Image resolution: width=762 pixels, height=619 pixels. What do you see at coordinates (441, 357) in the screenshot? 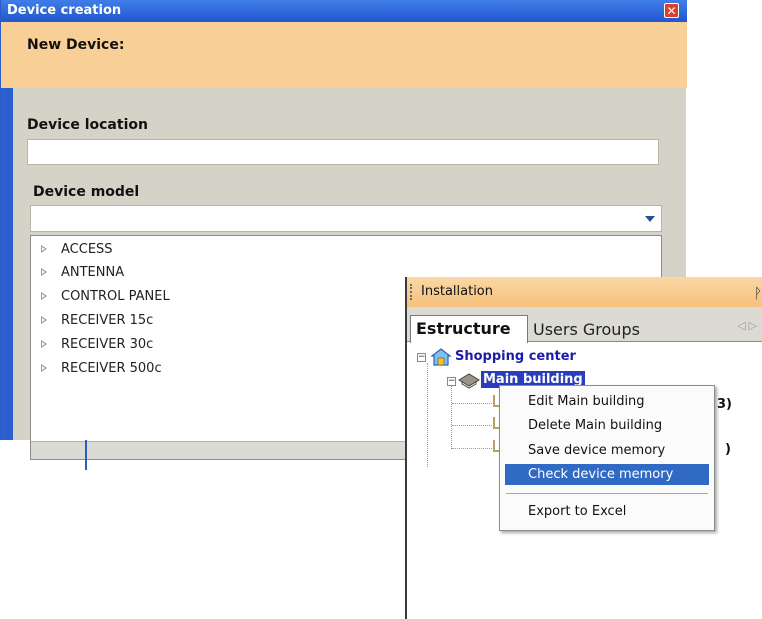
I see `shopping-center-icon` at bounding box center [441, 357].